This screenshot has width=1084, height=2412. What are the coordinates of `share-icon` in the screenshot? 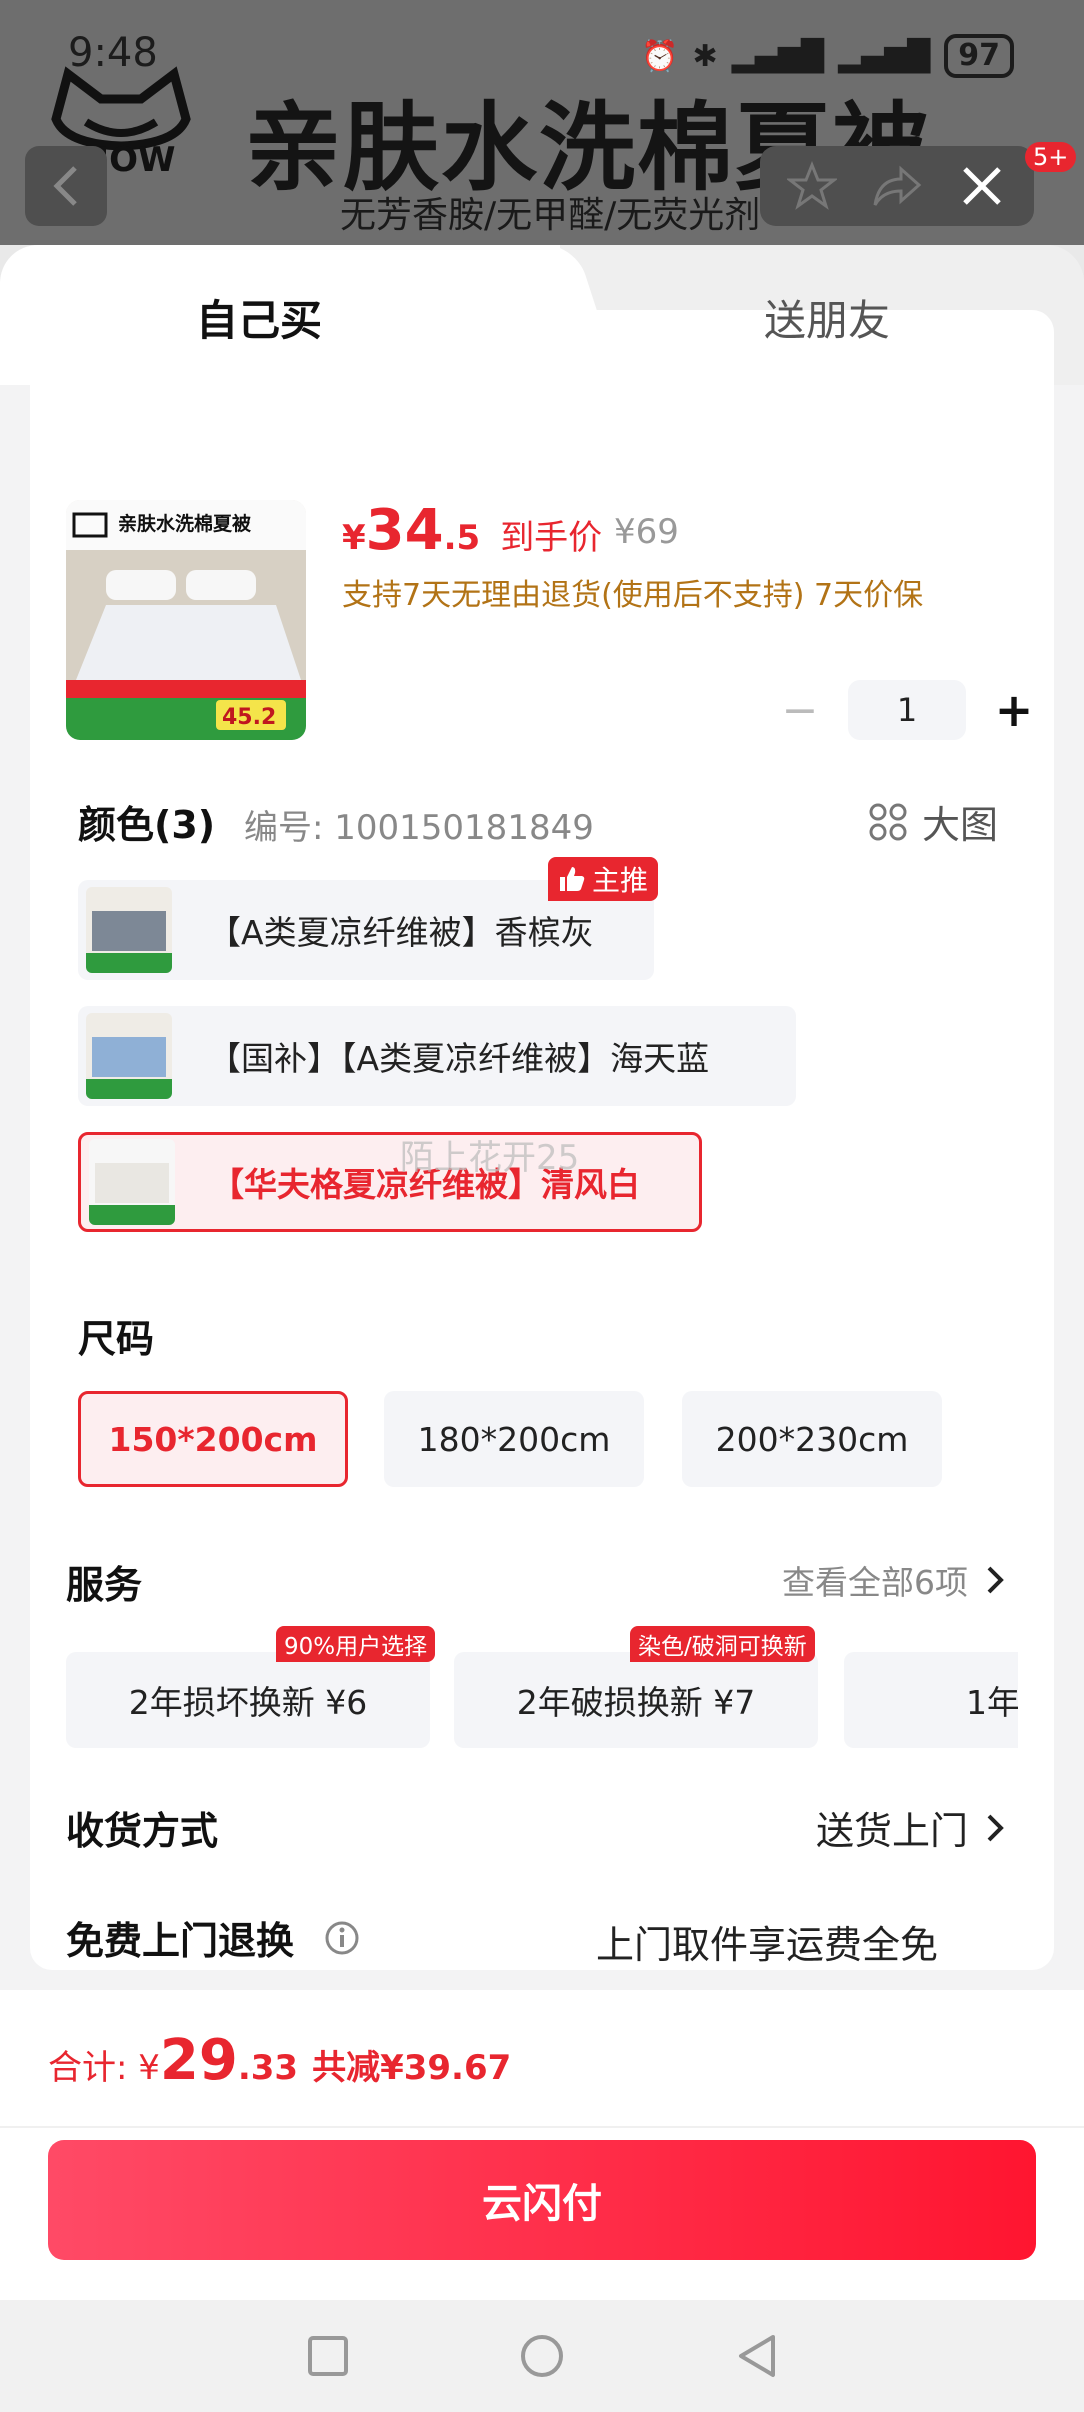 It's located at (897, 186).